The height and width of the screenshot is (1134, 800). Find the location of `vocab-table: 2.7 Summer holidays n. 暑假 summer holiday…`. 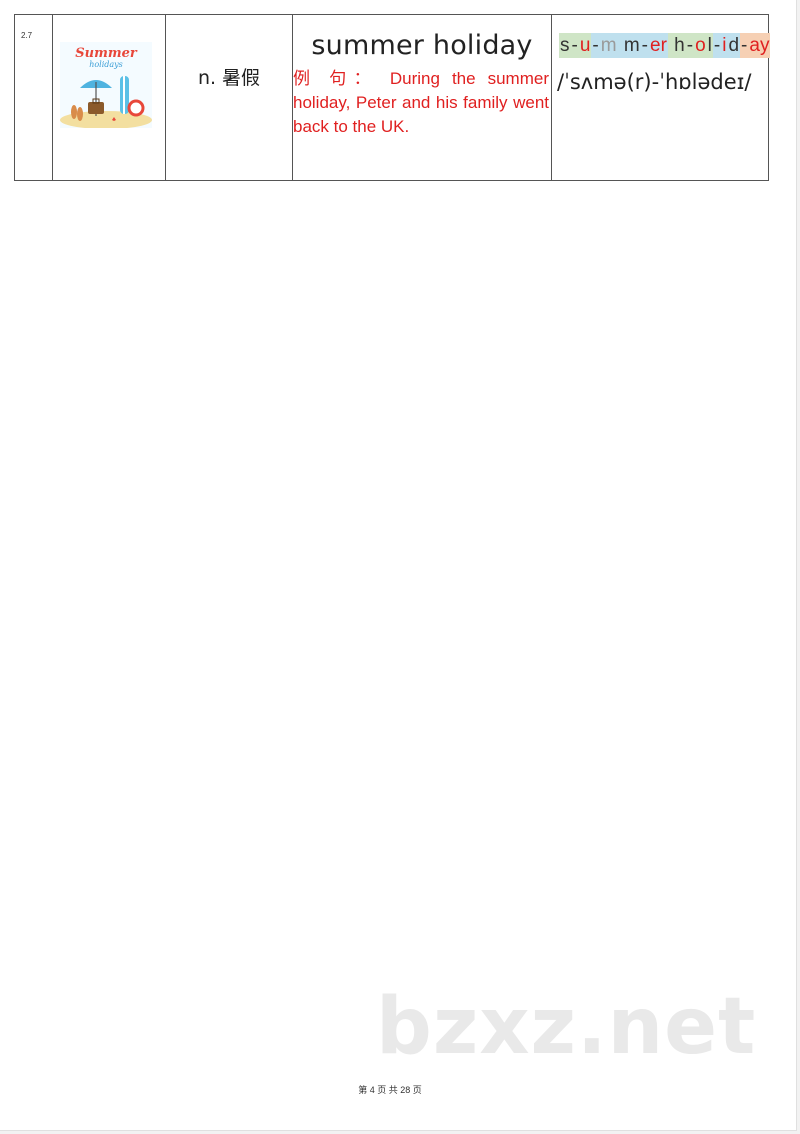

vocab-table: 2.7 Summer holidays n. 暑假 summer holiday… is located at coordinates (392, 97).